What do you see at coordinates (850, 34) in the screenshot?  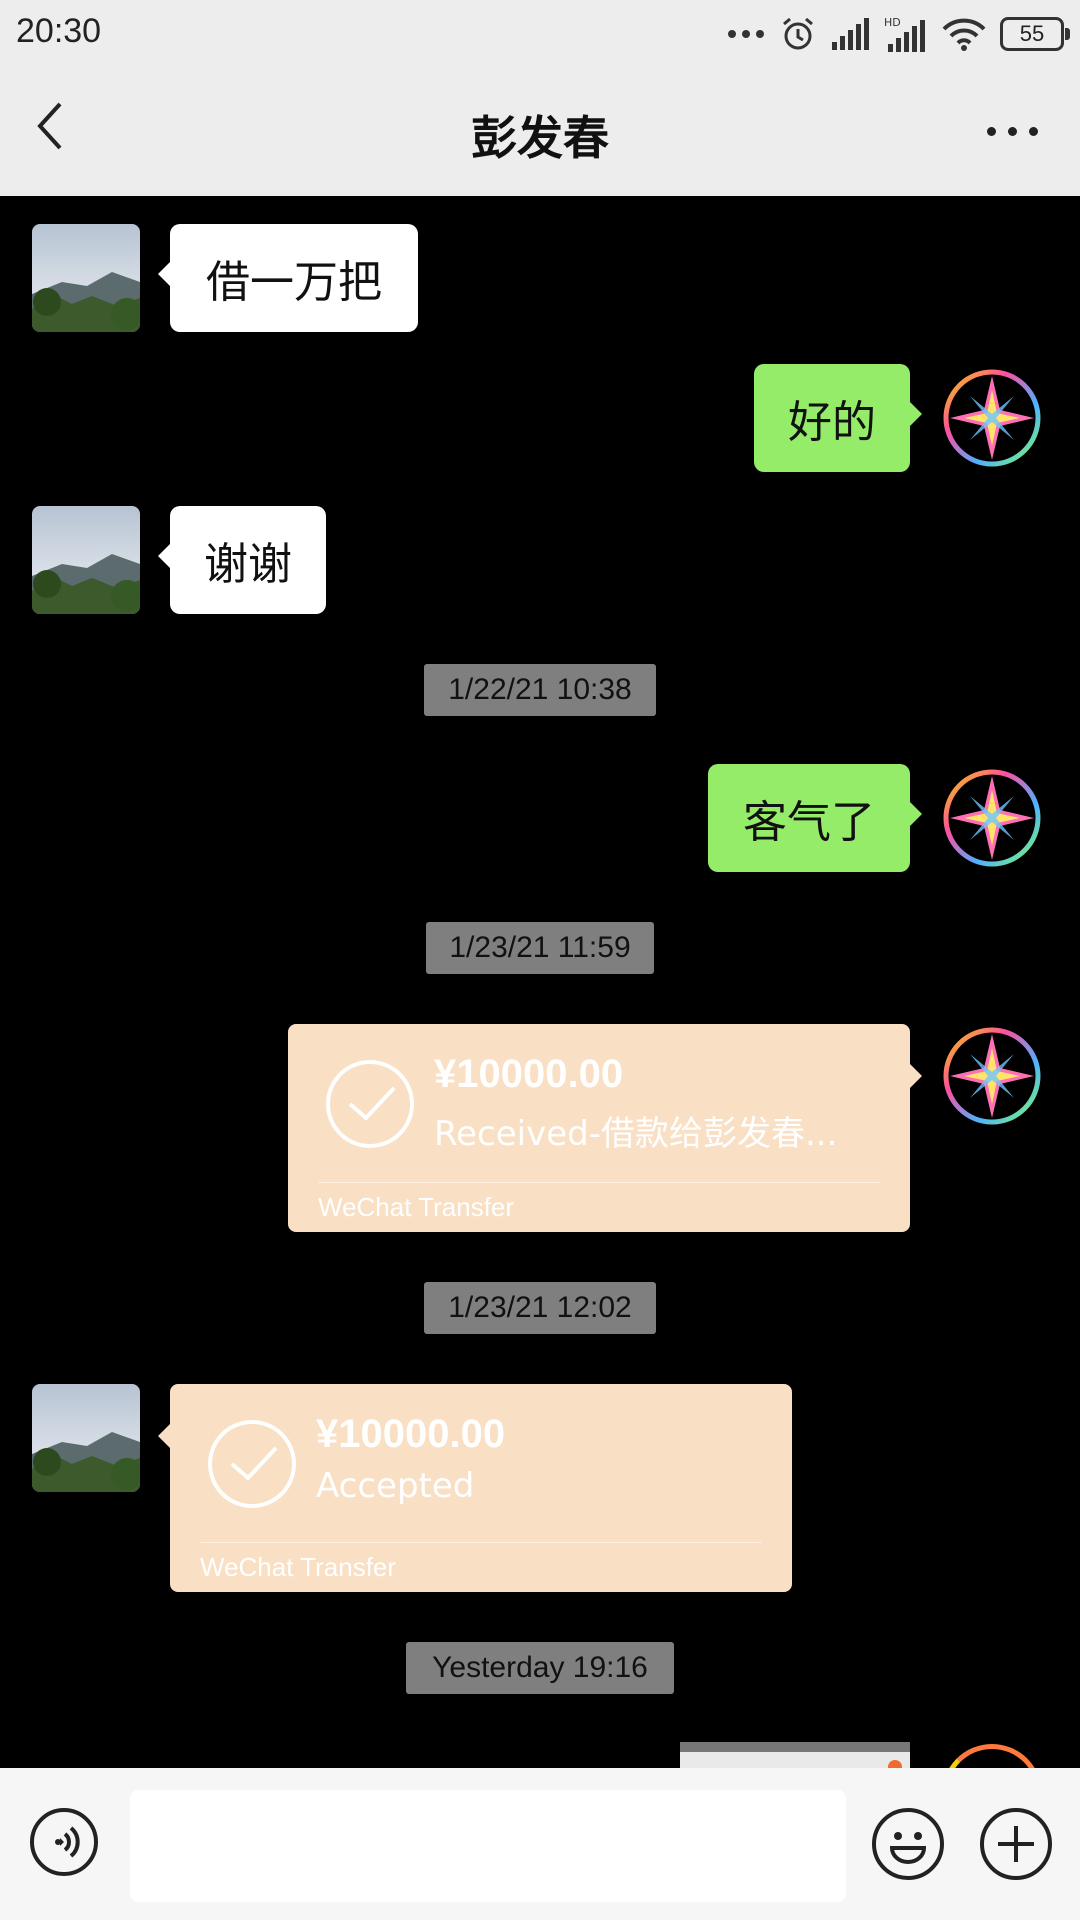 I see `signal-icon` at bounding box center [850, 34].